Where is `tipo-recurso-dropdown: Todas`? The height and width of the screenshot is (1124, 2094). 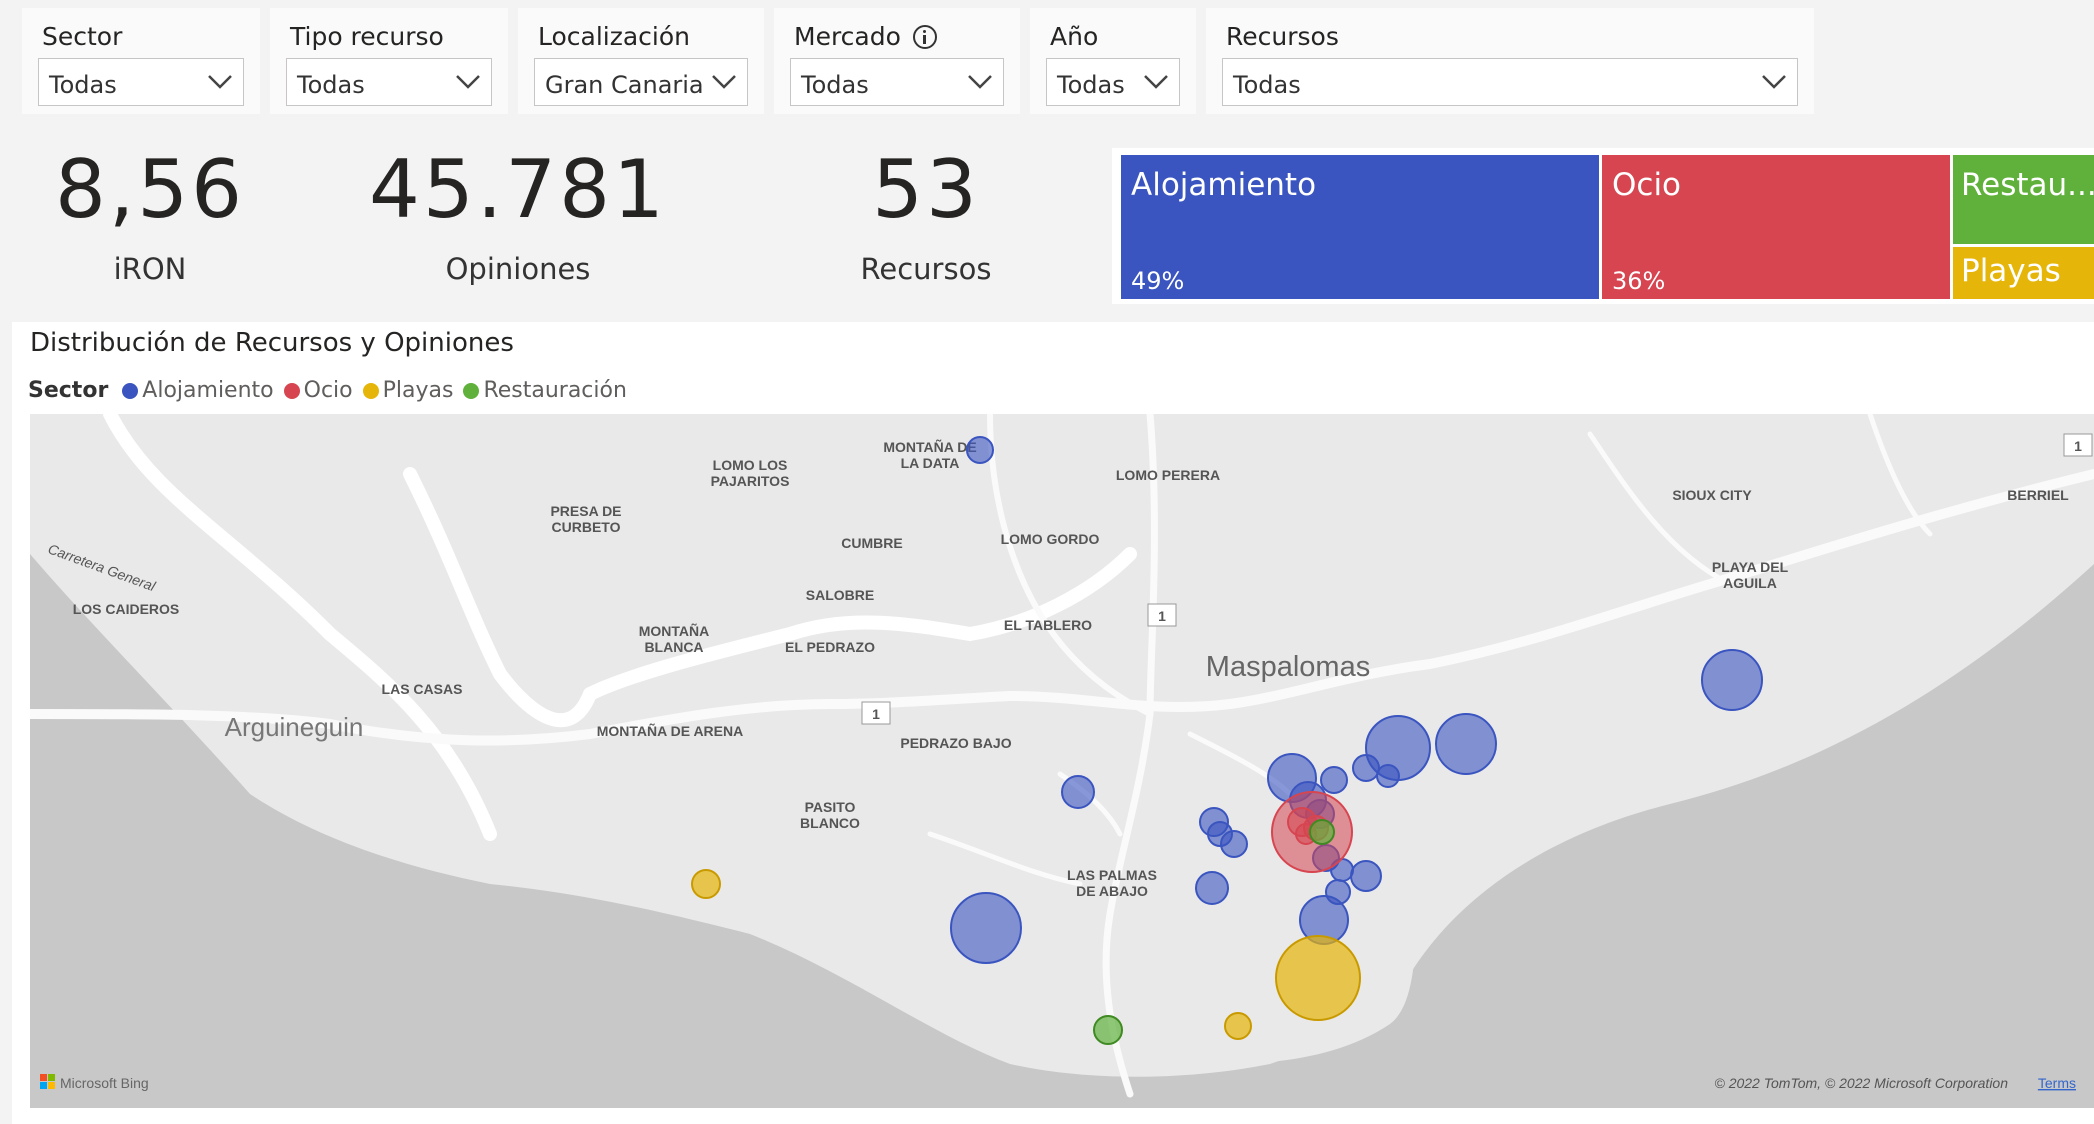 tipo-recurso-dropdown: Todas is located at coordinates (389, 82).